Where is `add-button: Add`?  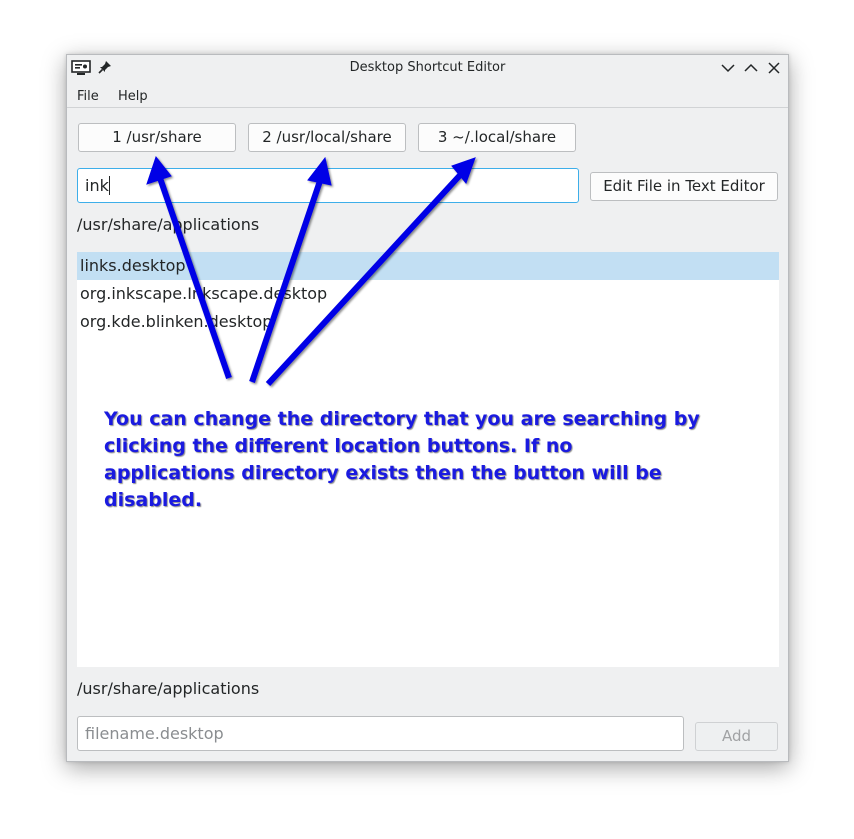
add-button: Add is located at coordinates (736, 736).